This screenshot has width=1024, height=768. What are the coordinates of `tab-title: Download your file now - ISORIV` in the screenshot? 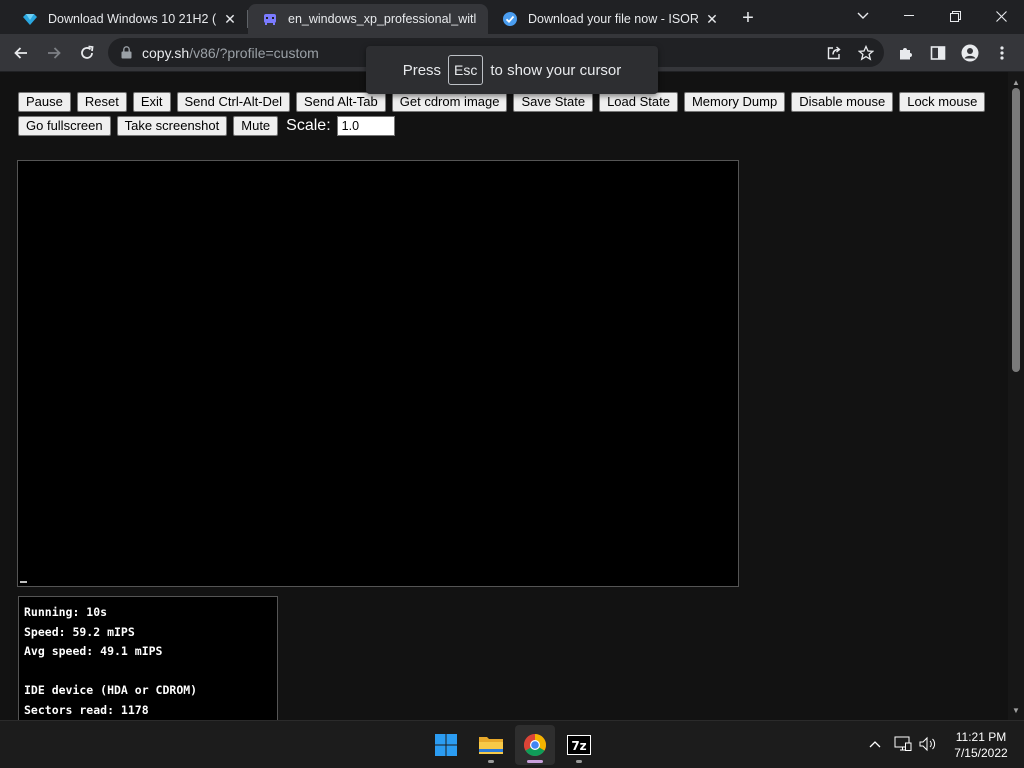 It's located at (613, 19).